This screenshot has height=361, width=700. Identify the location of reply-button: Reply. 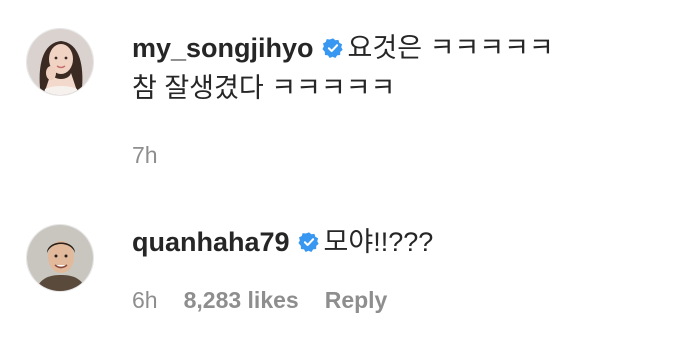
(356, 300).